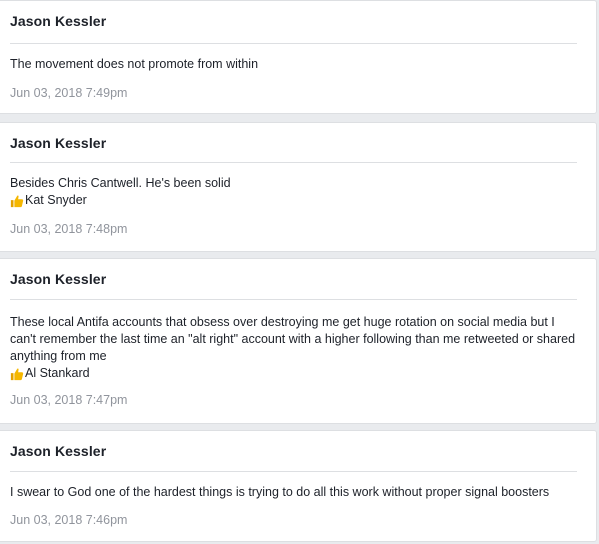 This screenshot has height=544, width=599. Describe the element at coordinates (69, 520) in the screenshot. I see `timestamp: Jun 03, 2018 7:46pm` at that location.